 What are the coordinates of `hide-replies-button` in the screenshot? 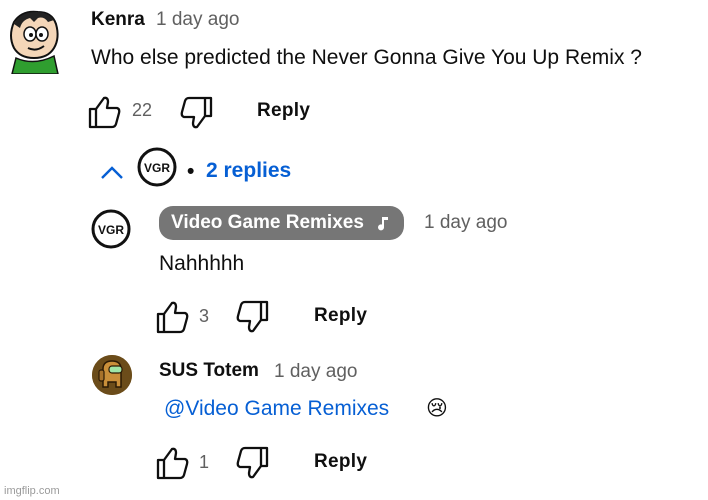 It's located at (112, 172).